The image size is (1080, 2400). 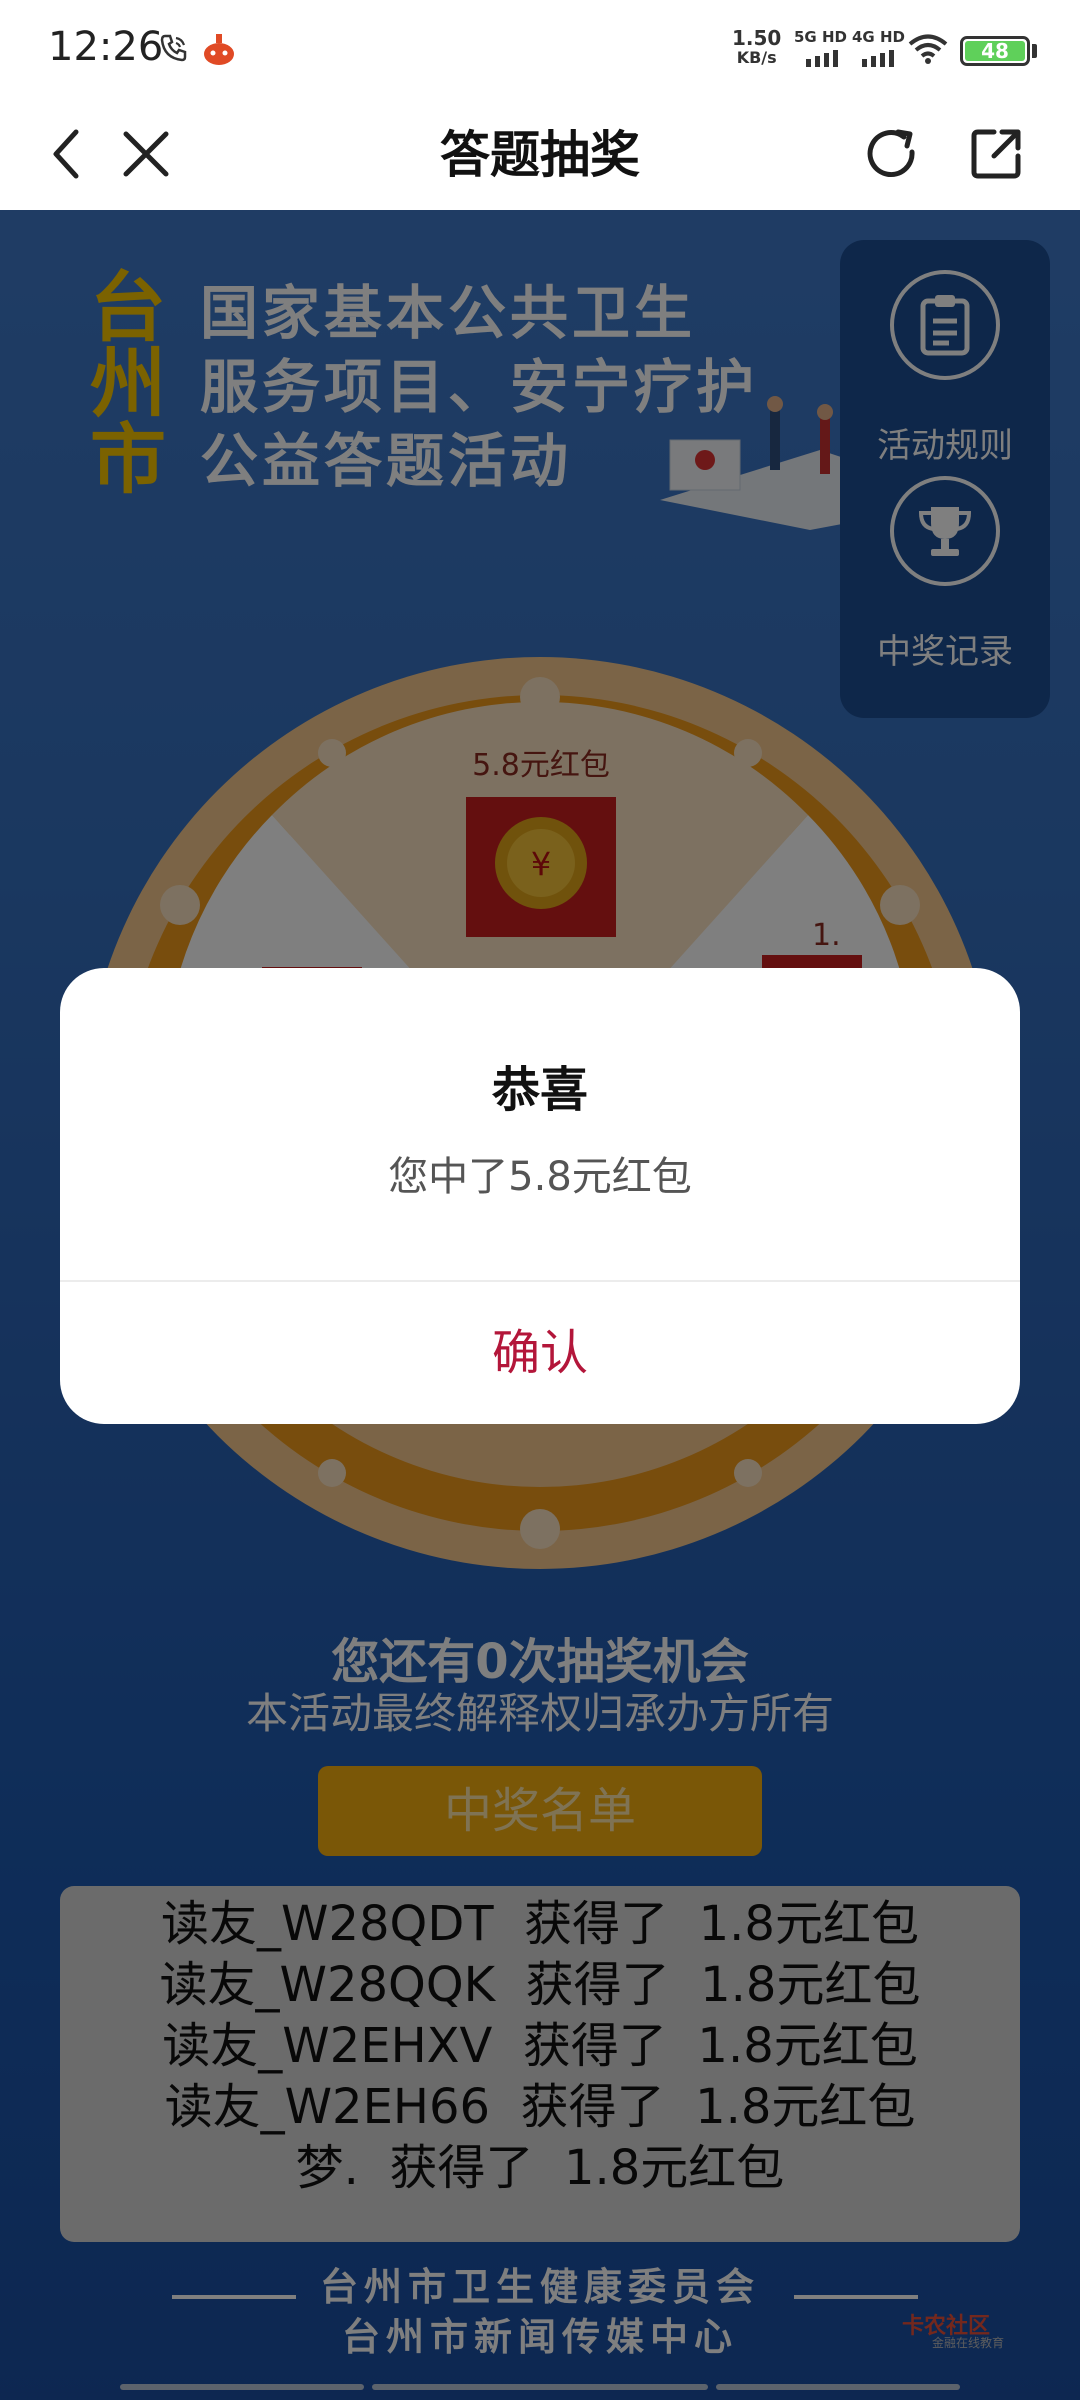 What do you see at coordinates (540, 1353) in the screenshot?
I see `confirm-button: 确认` at bounding box center [540, 1353].